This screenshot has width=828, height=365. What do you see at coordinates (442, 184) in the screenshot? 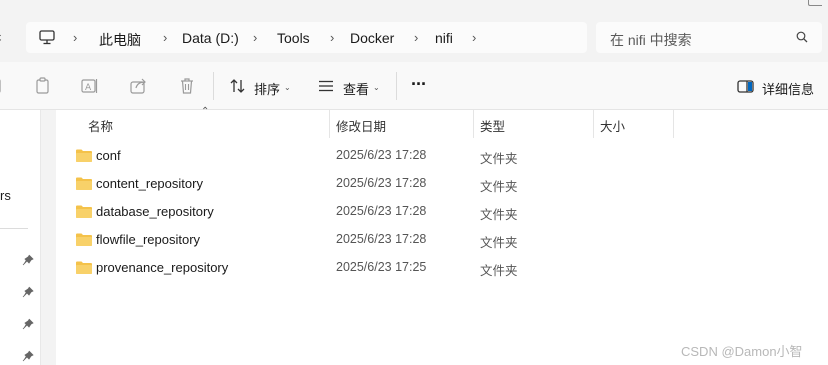
I see `file-row: content_repository 2025/6/23 17:28 文件夹` at bounding box center [442, 184].